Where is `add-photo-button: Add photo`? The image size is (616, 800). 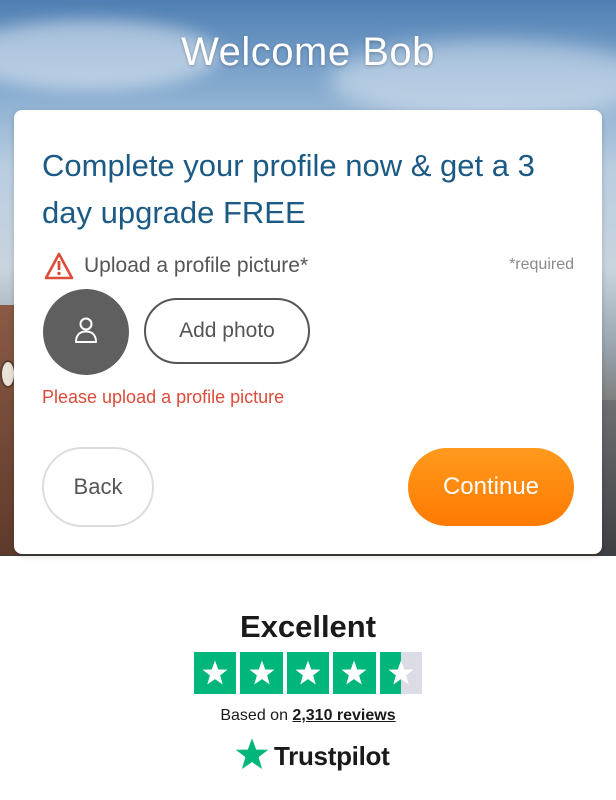 add-photo-button: Add photo is located at coordinates (227, 331).